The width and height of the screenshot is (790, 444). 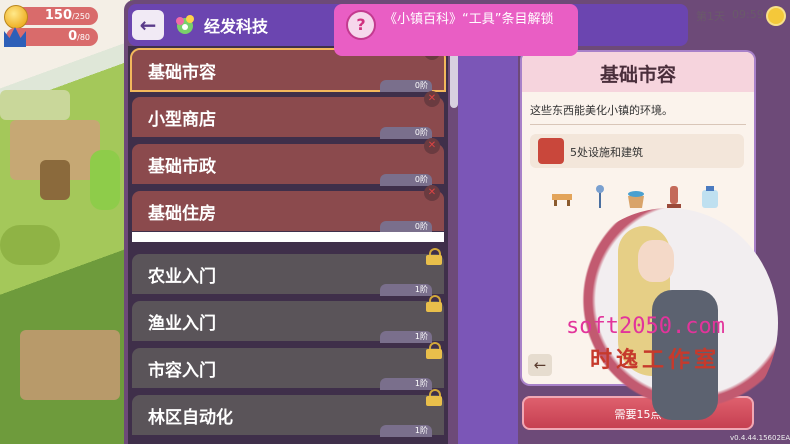 I want to click on character-face, so click(x=656, y=261).